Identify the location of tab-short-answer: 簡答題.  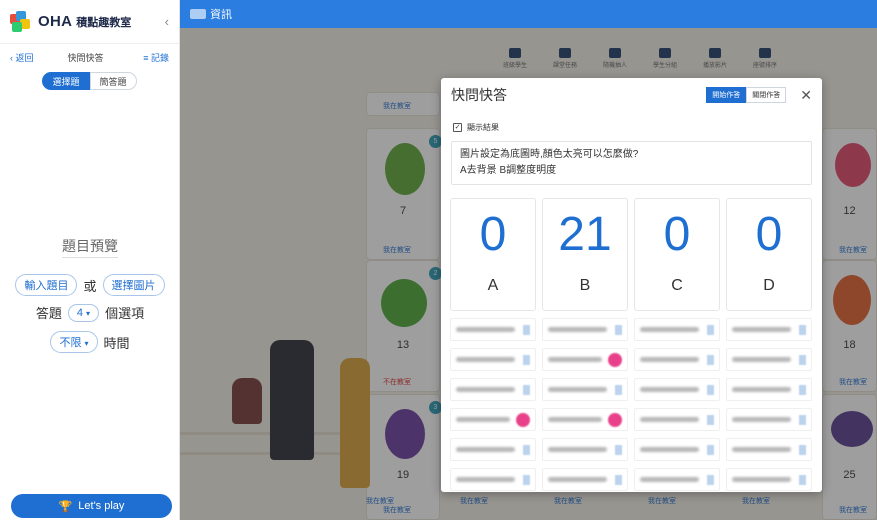
(113, 81).